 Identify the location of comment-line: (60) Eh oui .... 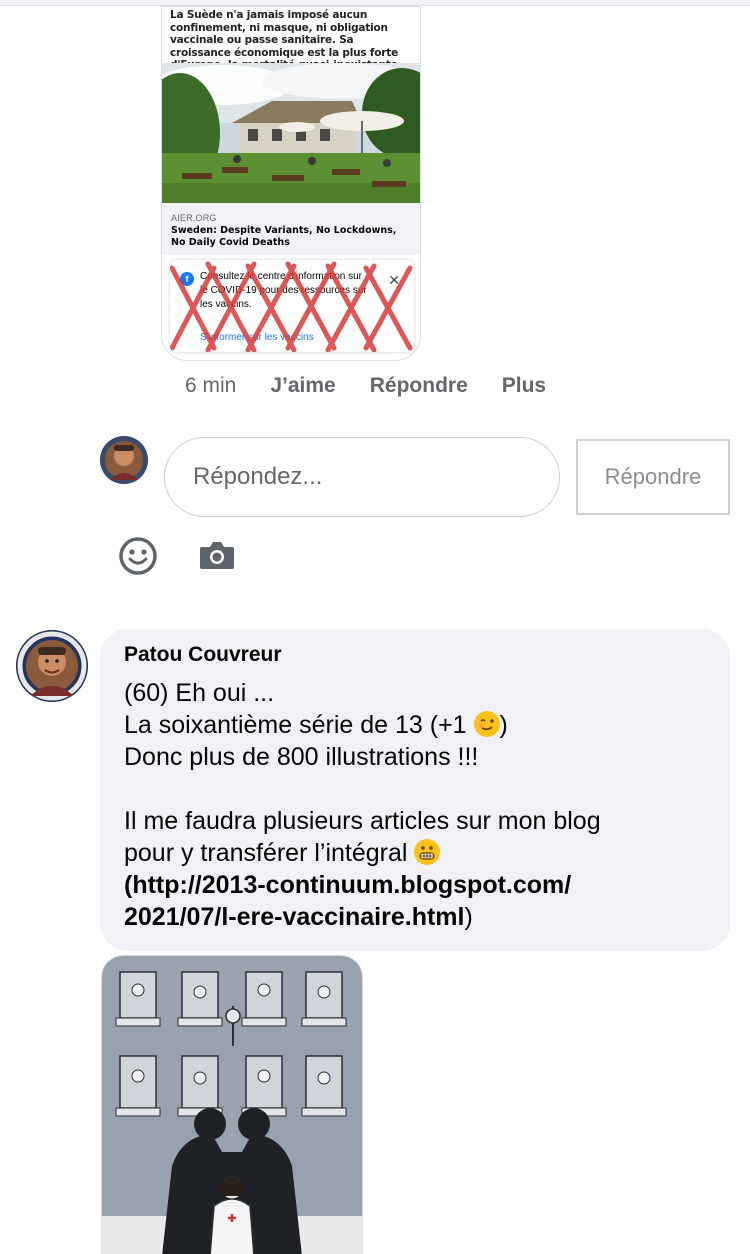
(199, 693).